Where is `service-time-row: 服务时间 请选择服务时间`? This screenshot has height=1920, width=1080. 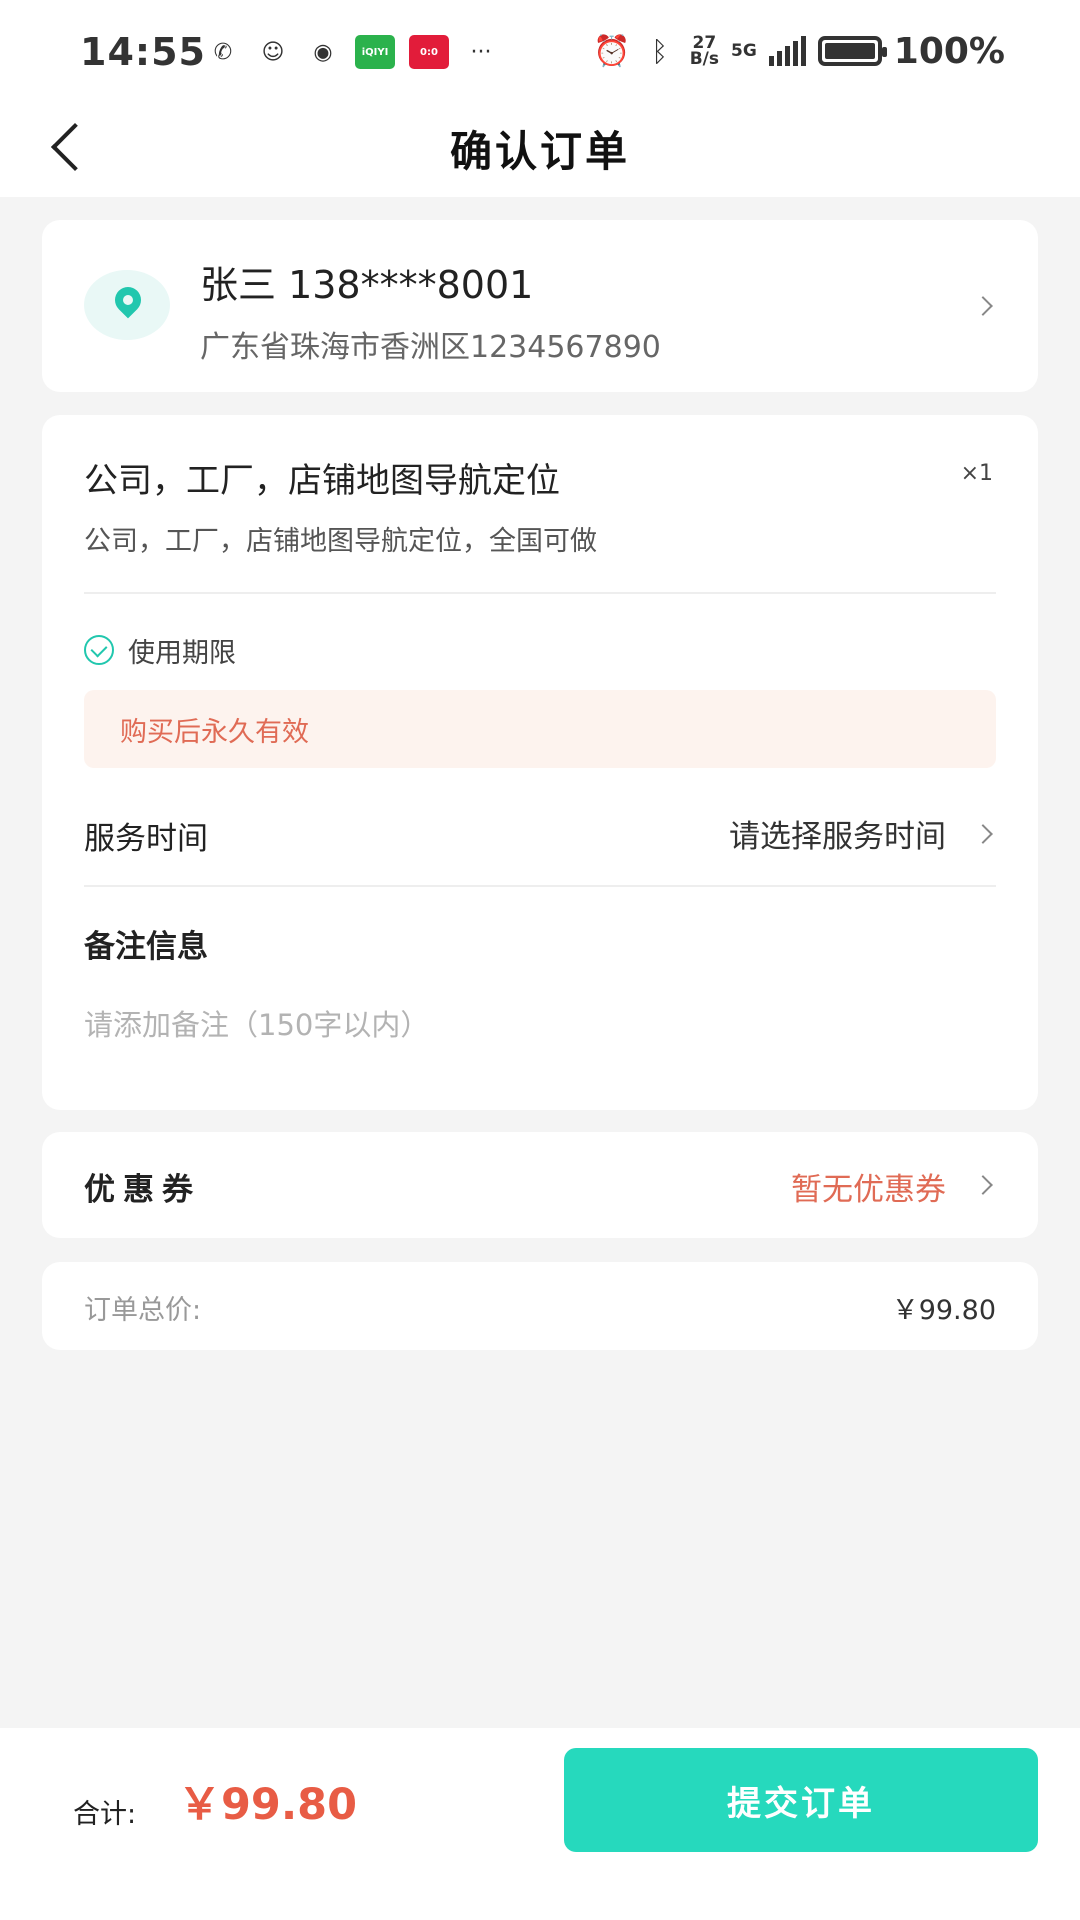
service-time-row: 服务时间 请选择服务时间 is located at coordinates (540, 835).